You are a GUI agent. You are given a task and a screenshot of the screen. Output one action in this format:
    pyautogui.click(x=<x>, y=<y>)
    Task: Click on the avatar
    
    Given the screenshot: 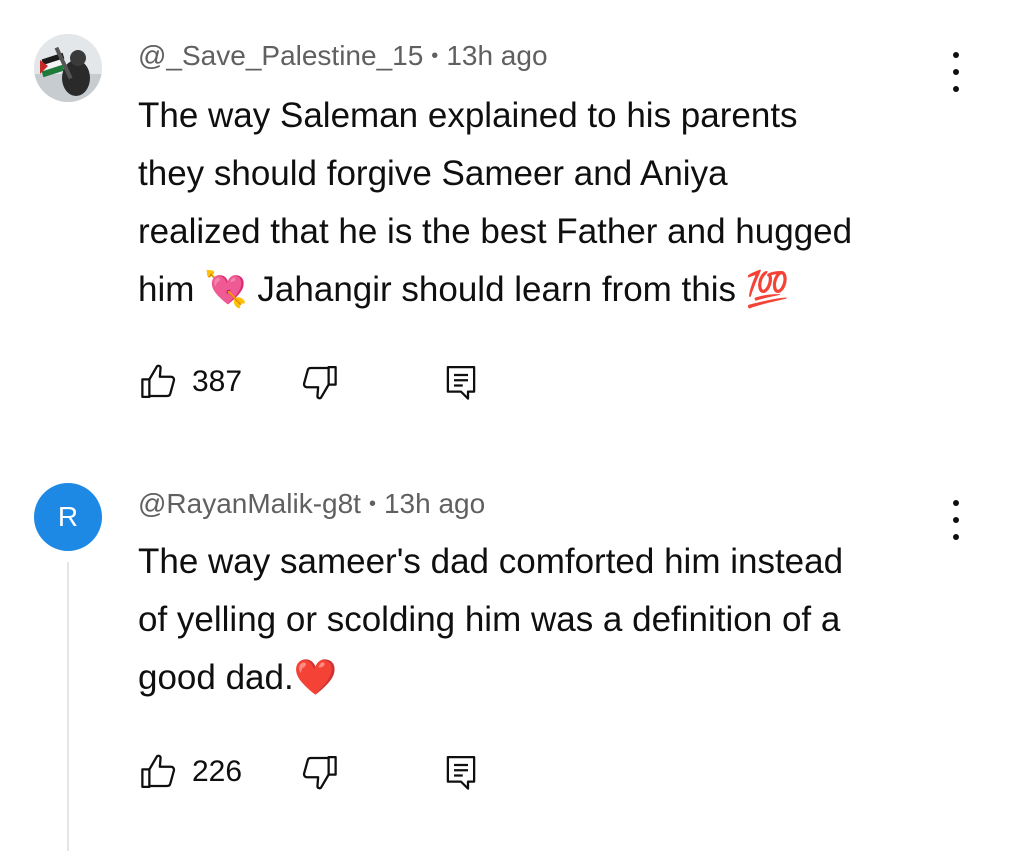 What is the action you would take?
    pyautogui.click(x=68, y=68)
    